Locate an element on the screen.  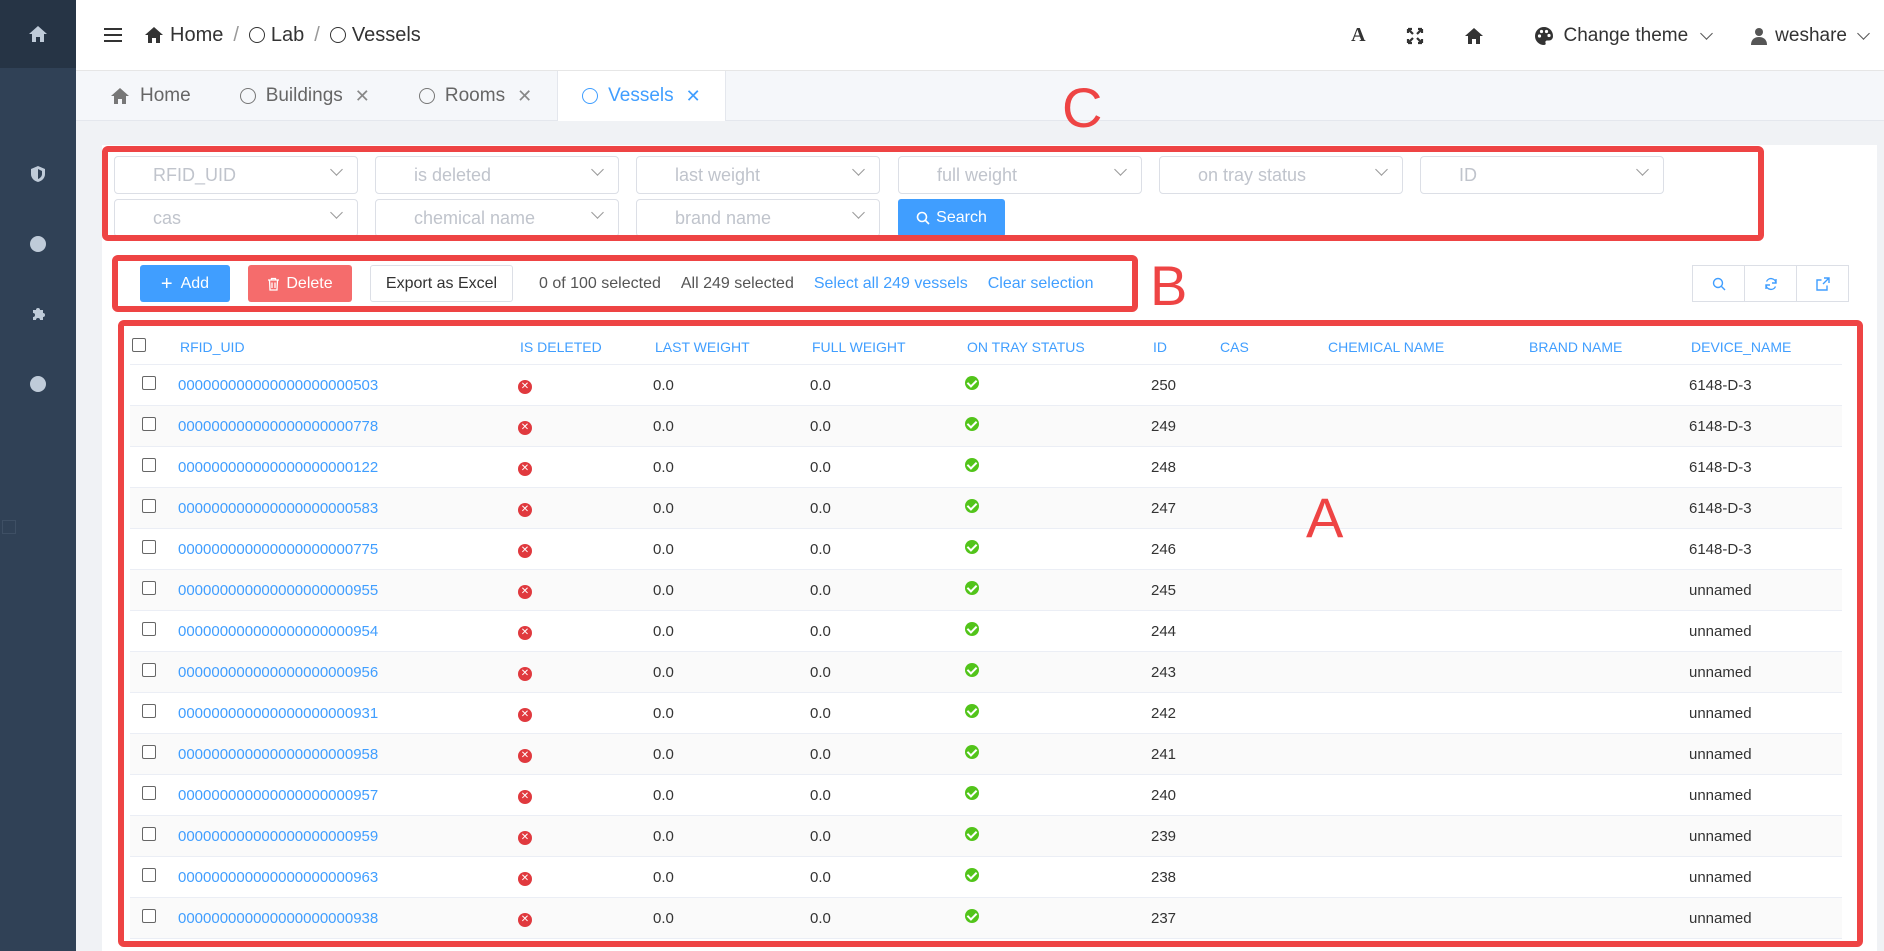
filter-last-weight: last weight is located at coordinates (758, 175).